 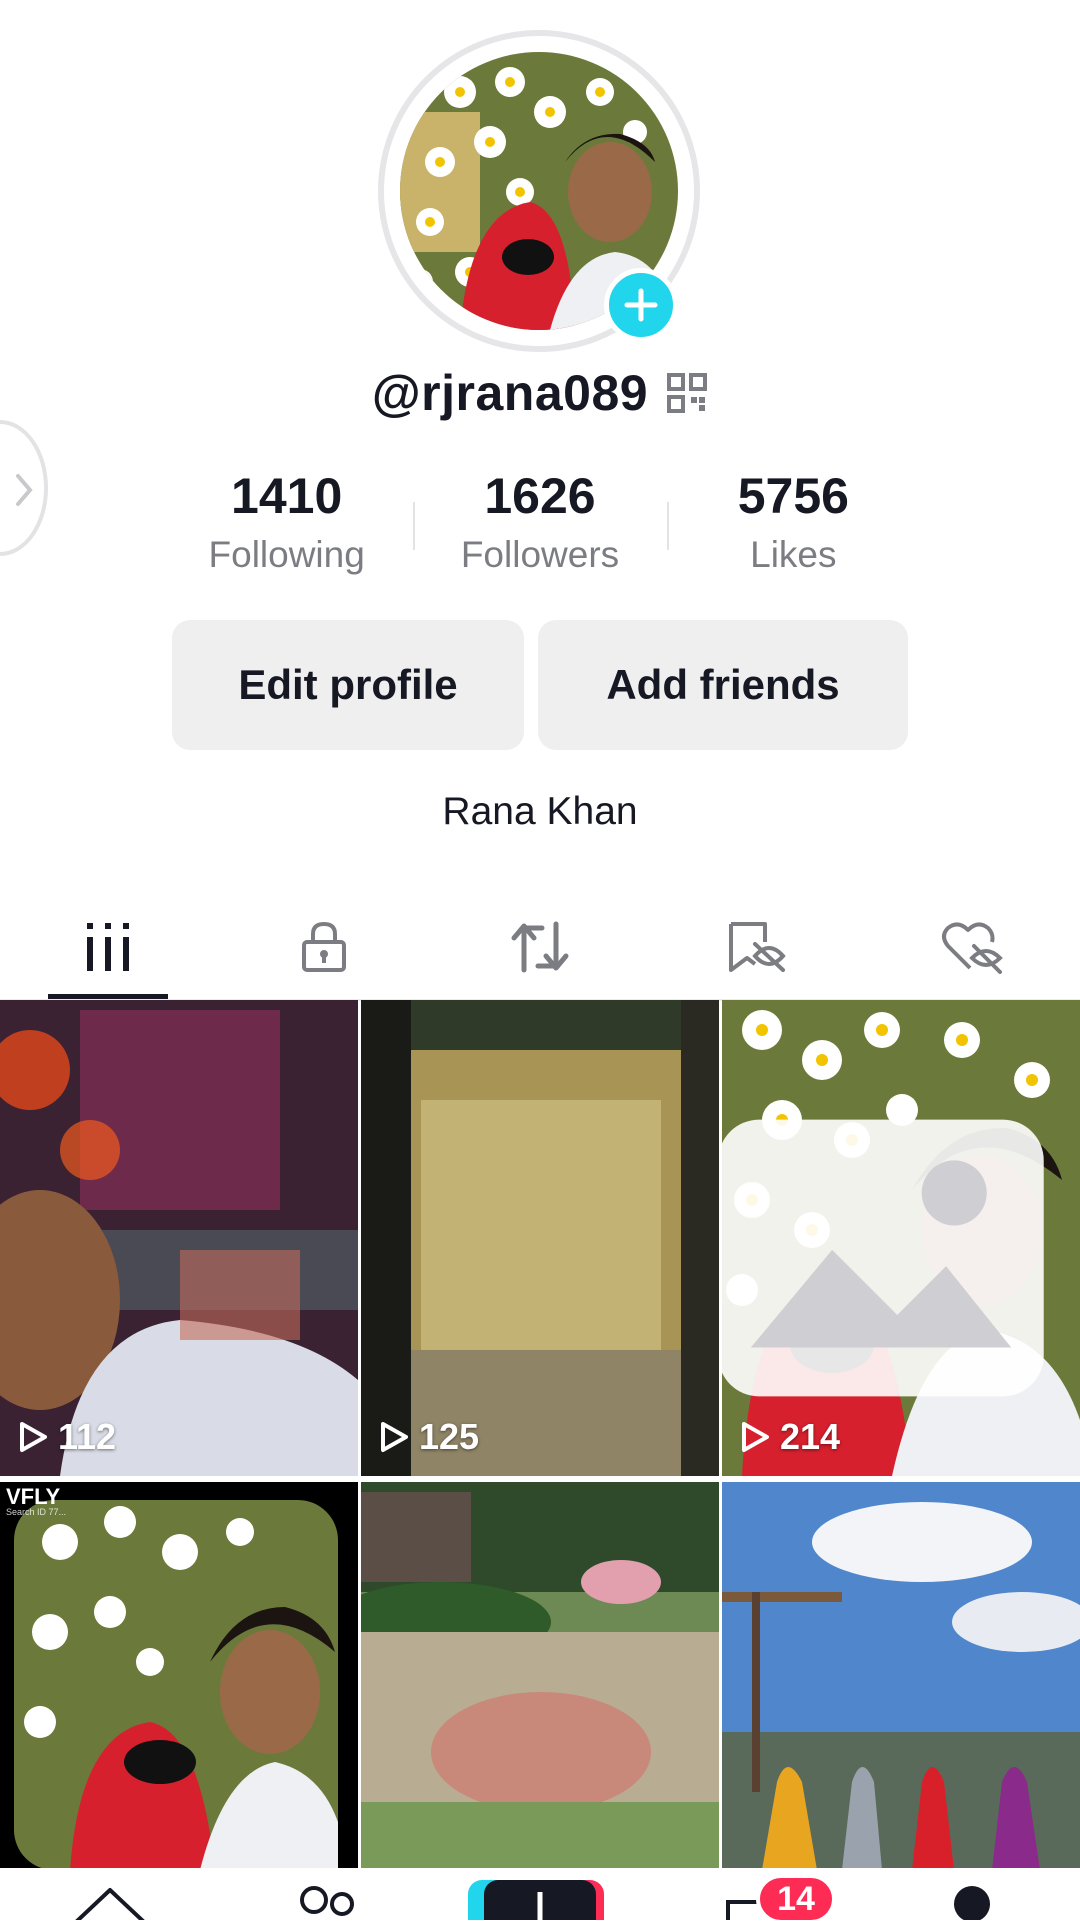 I want to click on view-count: 125, so click(x=429, y=1437).